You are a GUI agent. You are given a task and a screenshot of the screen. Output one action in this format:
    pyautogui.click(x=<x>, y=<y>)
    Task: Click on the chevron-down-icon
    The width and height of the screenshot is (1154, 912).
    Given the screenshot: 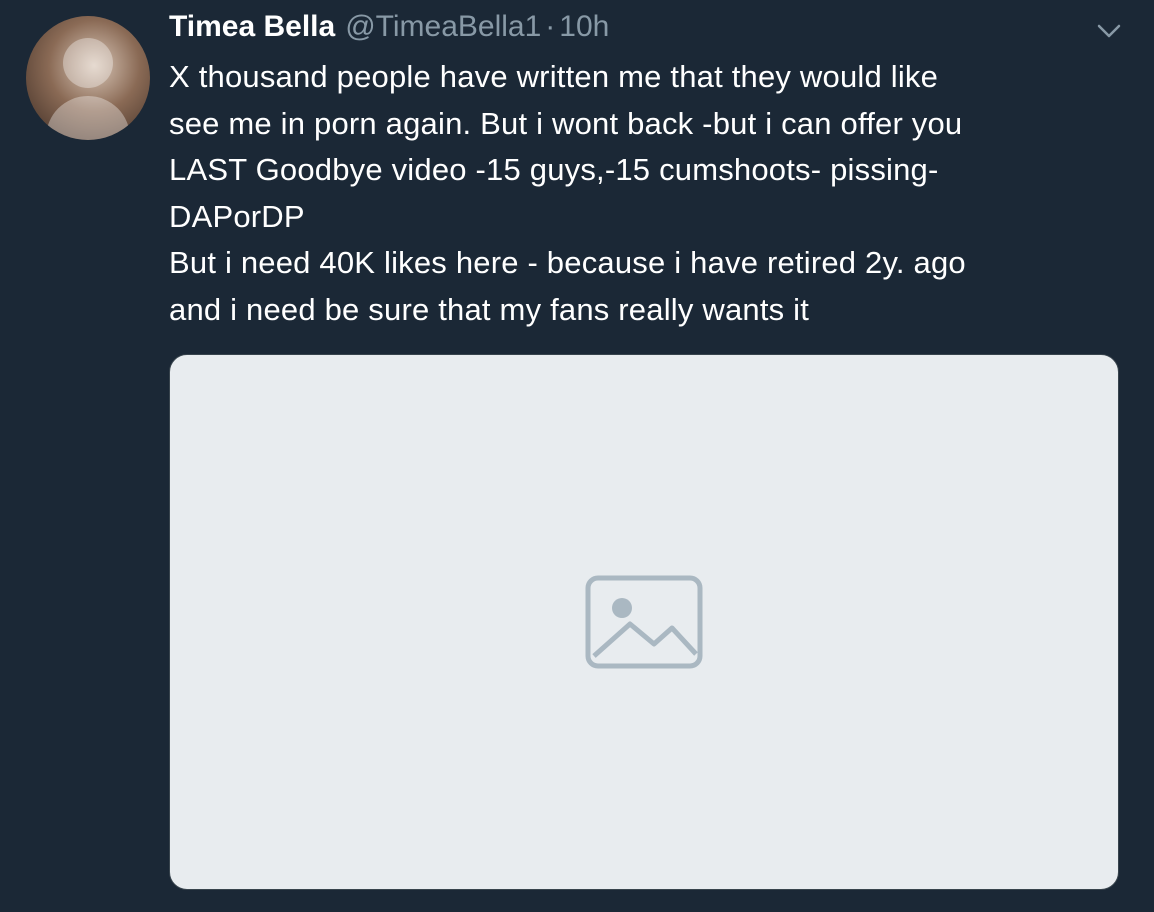 What is the action you would take?
    pyautogui.click(x=1109, y=31)
    